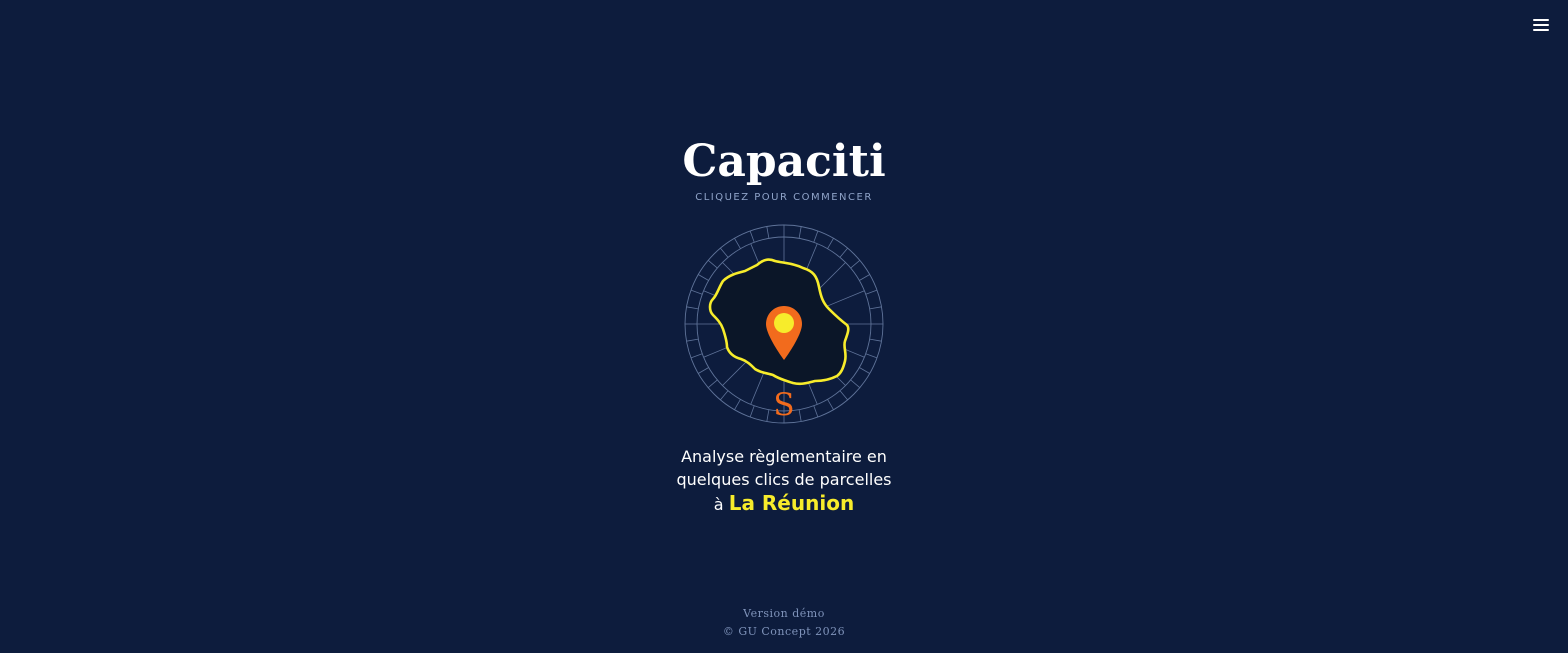 This screenshot has height=653, width=1568. What do you see at coordinates (784, 161) in the screenshot?
I see `app-title: Capaciti` at bounding box center [784, 161].